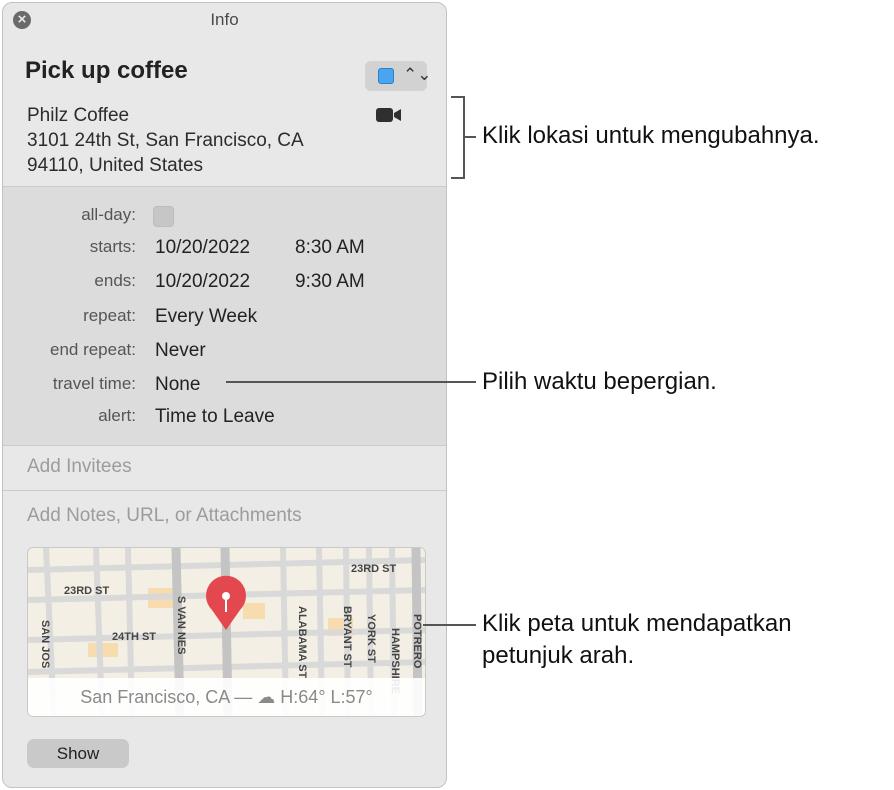 This screenshot has height=790, width=894. What do you see at coordinates (79, 467) in the screenshot?
I see `add-invitees-field: Add Invitees` at bounding box center [79, 467].